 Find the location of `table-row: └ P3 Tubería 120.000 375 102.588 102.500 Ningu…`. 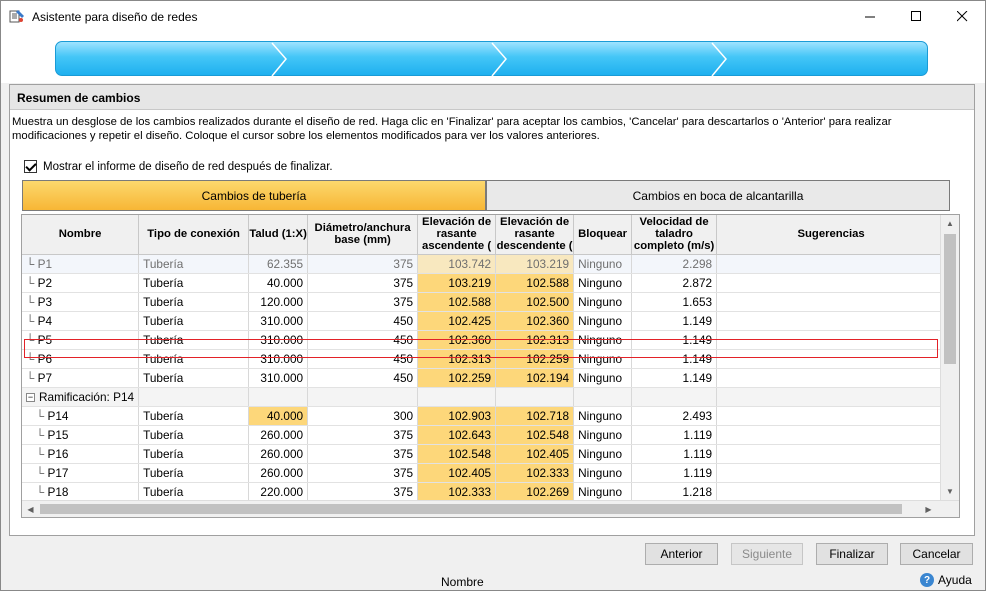

table-row: └ P3 Tubería 120.000 375 102.588 102.500 Ningu… is located at coordinates (484, 302).